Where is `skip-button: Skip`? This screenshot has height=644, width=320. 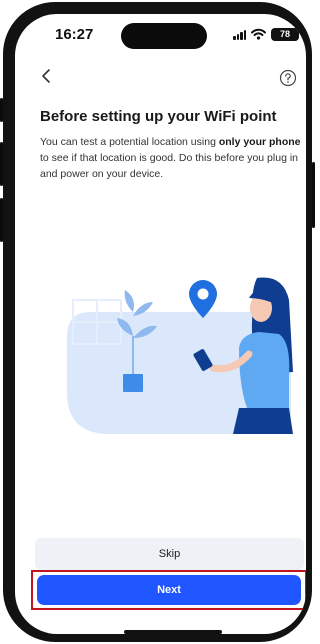 skip-button: Skip is located at coordinates (169, 554).